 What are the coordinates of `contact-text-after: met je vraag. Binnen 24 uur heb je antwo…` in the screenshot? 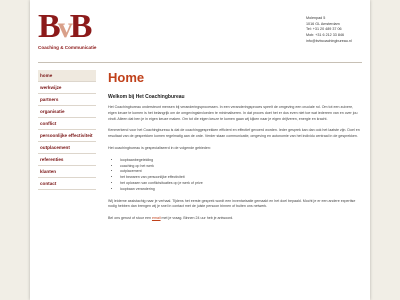 It's located at (197, 218).